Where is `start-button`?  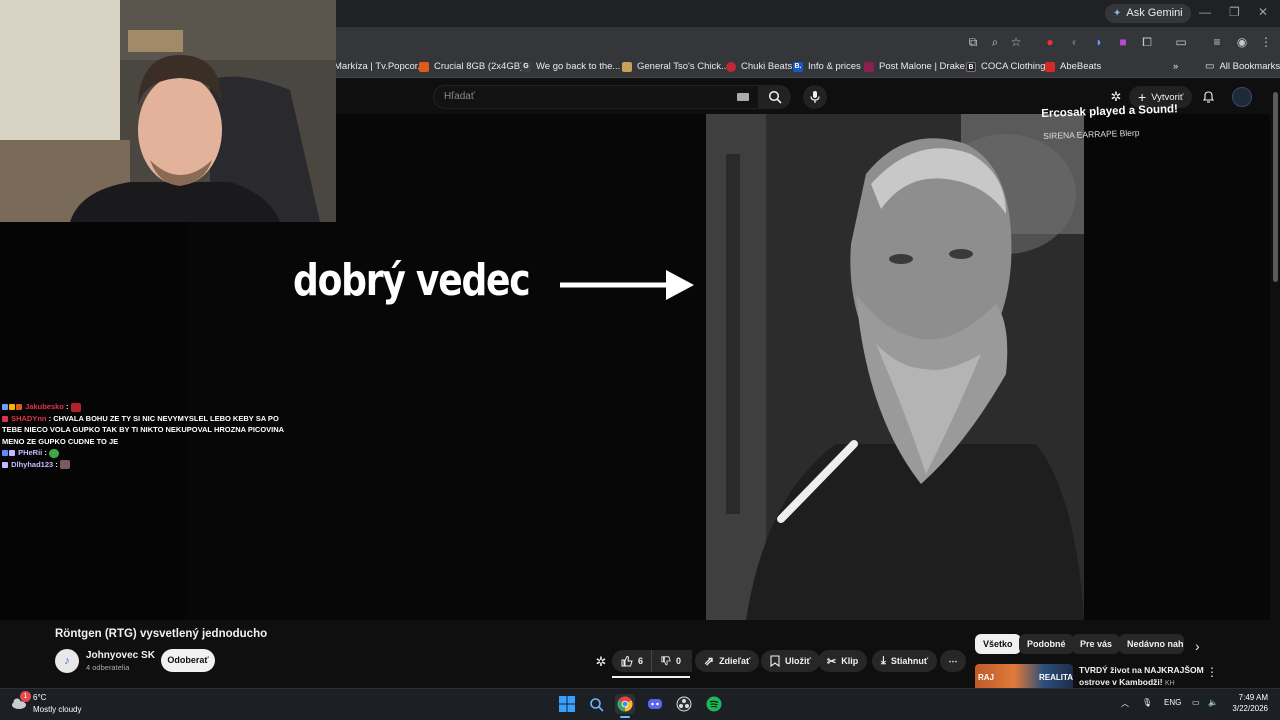
start-button is located at coordinates (567, 704).